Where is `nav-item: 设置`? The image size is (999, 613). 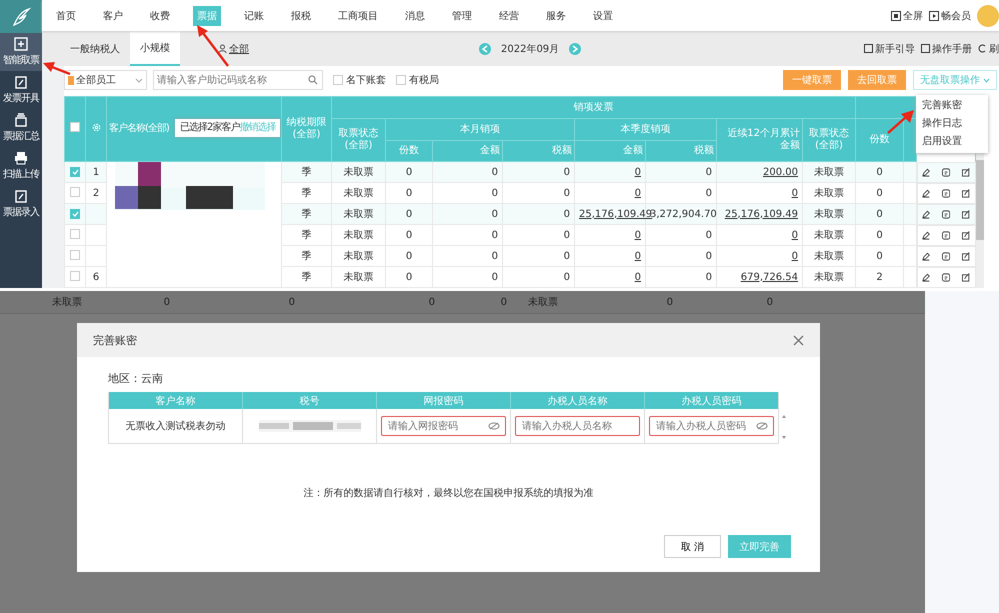 nav-item: 设置 is located at coordinates (603, 16).